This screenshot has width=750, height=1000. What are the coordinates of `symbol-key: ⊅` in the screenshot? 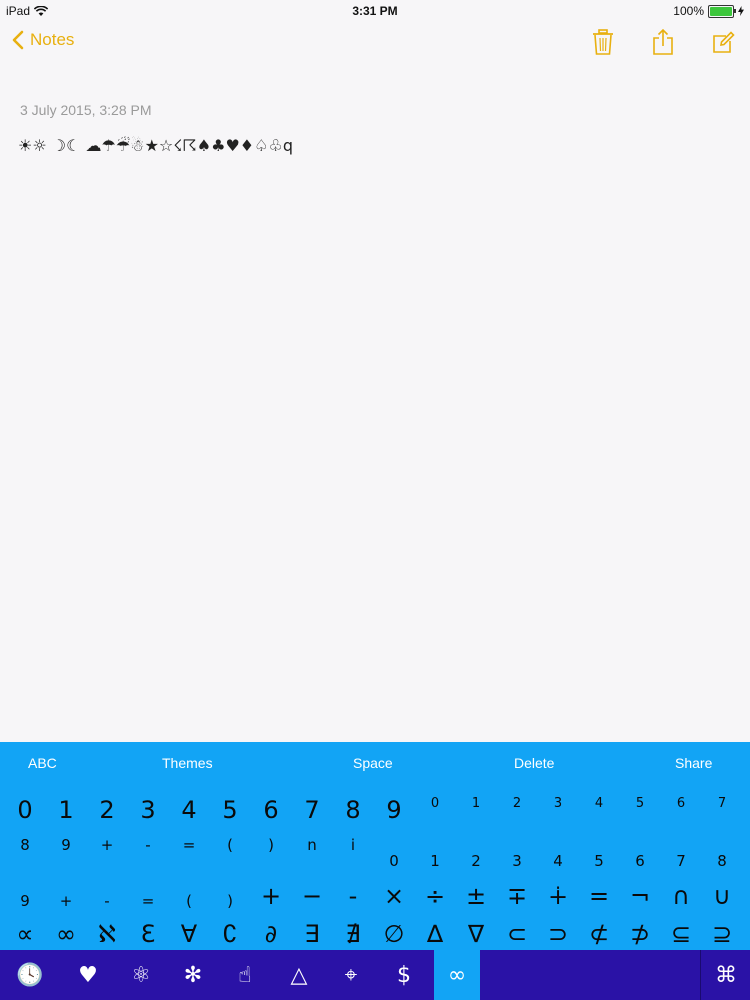 It's located at (640, 934).